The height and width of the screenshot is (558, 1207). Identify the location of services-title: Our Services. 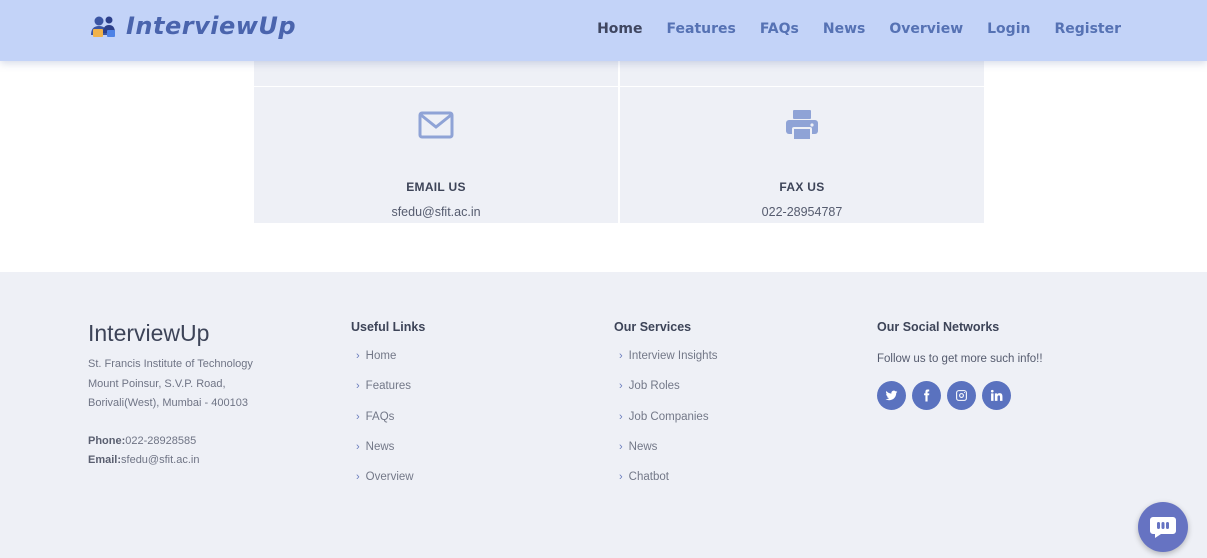
(653, 327).